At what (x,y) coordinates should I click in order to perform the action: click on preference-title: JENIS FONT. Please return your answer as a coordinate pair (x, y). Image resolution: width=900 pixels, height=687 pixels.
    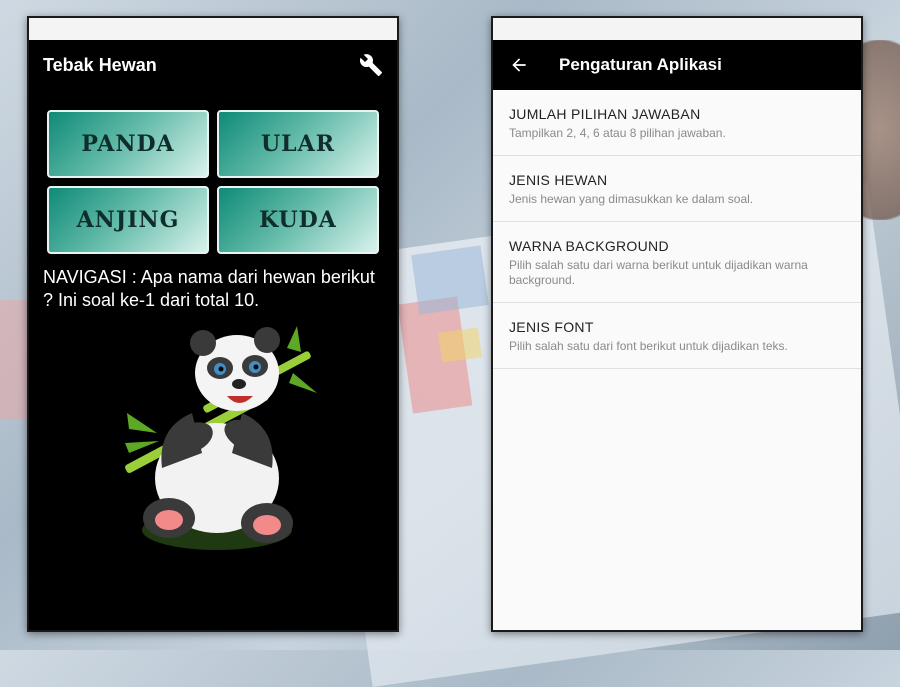
    Looking at the image, I should click on (551, 327).